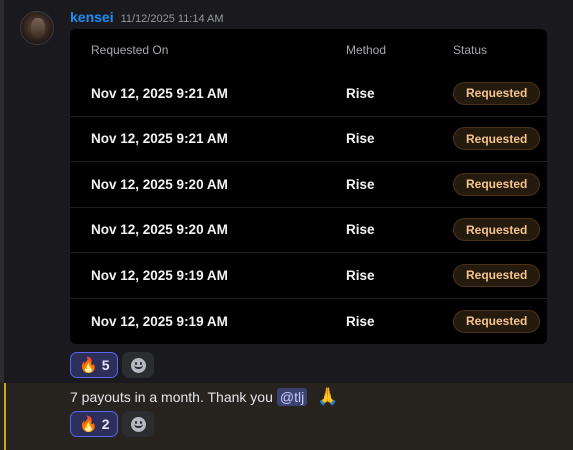 This screenshot has height=450, width=573. I want to click on fire-reaction: 🔥 5, so click(94, 365).